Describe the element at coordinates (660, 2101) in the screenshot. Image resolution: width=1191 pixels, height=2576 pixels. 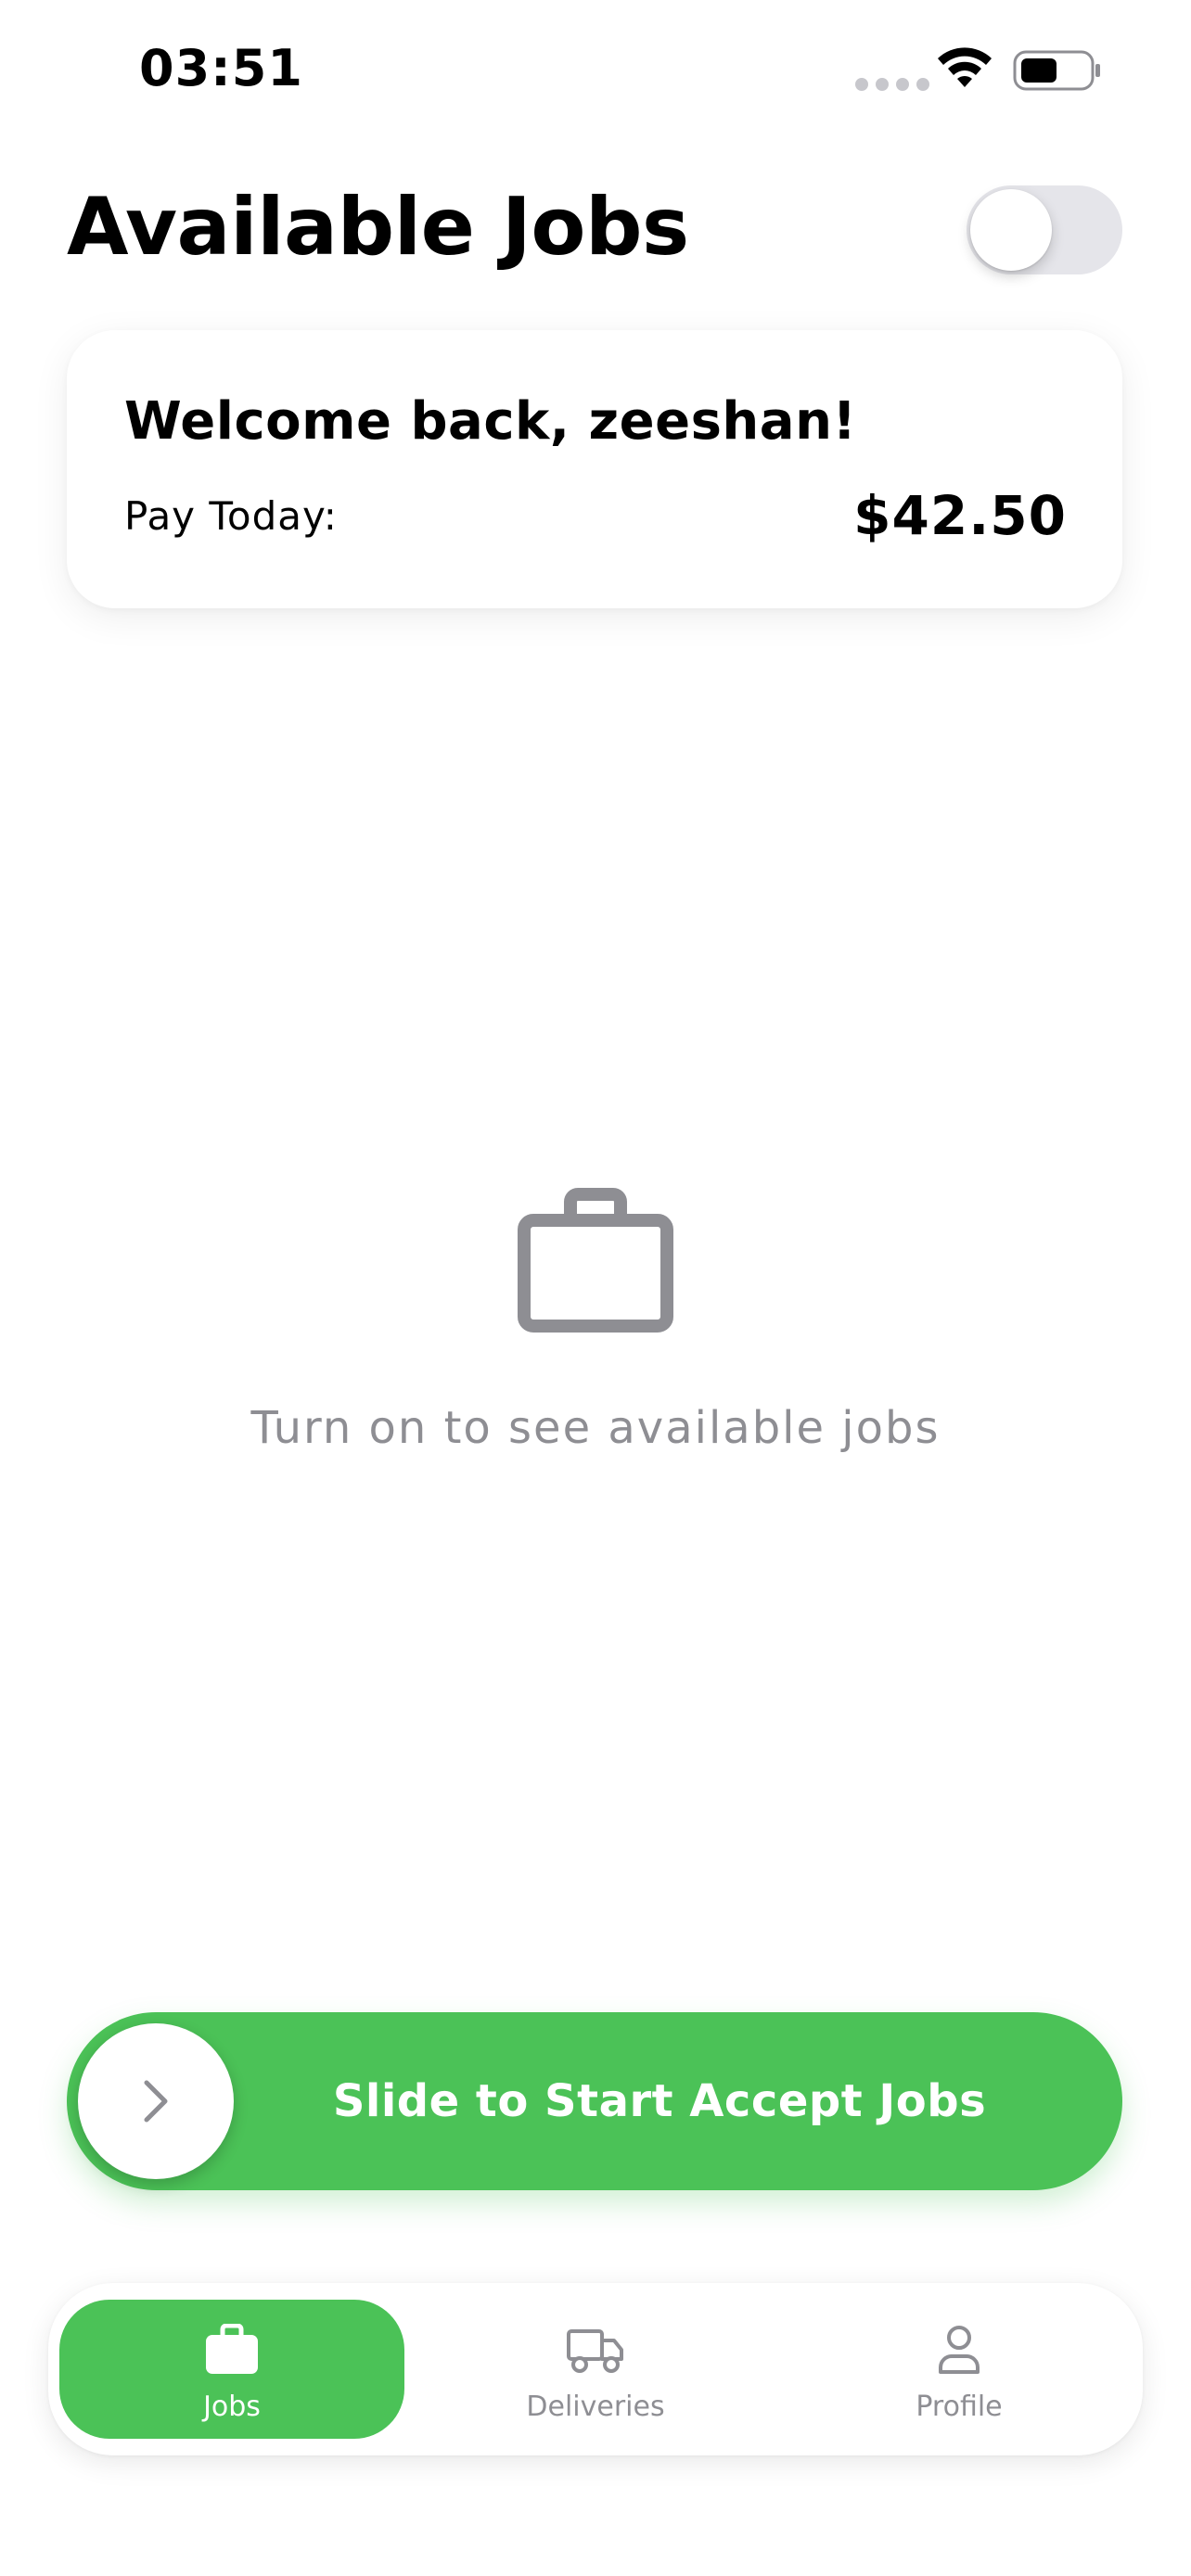
I see `slide-label: Slide to Start Accept Jobs` at that location.